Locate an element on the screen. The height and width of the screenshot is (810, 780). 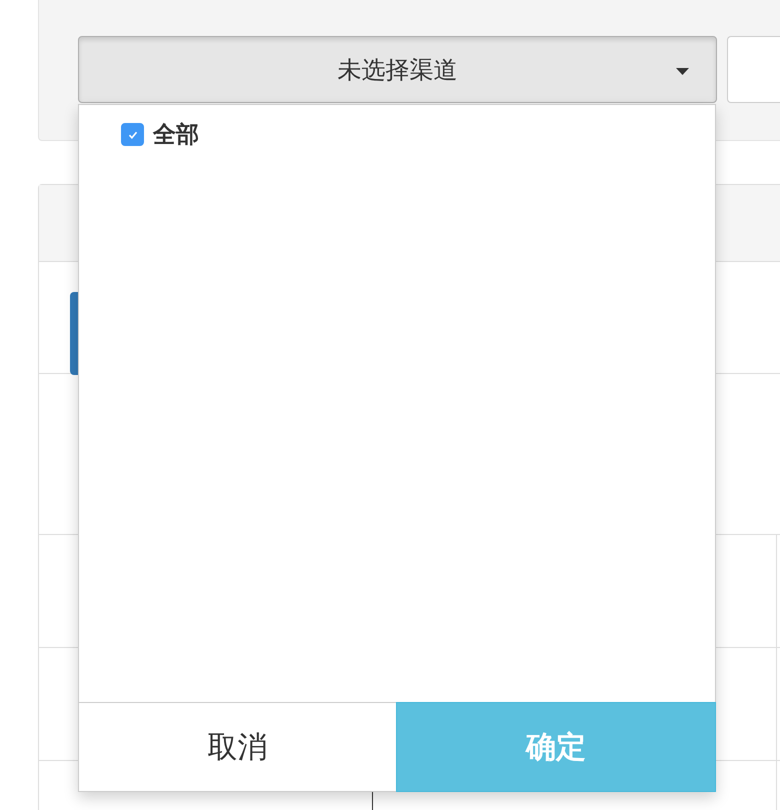
checkbox is located at coordinates (132, 134).